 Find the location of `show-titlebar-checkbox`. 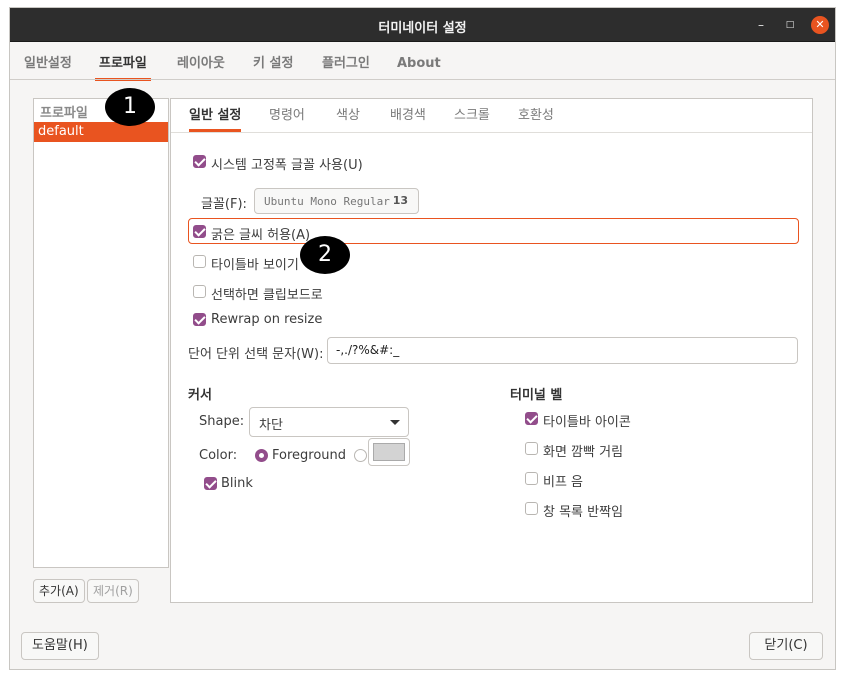

show-titlebar-checkbox is located at coordinates (199, 261).